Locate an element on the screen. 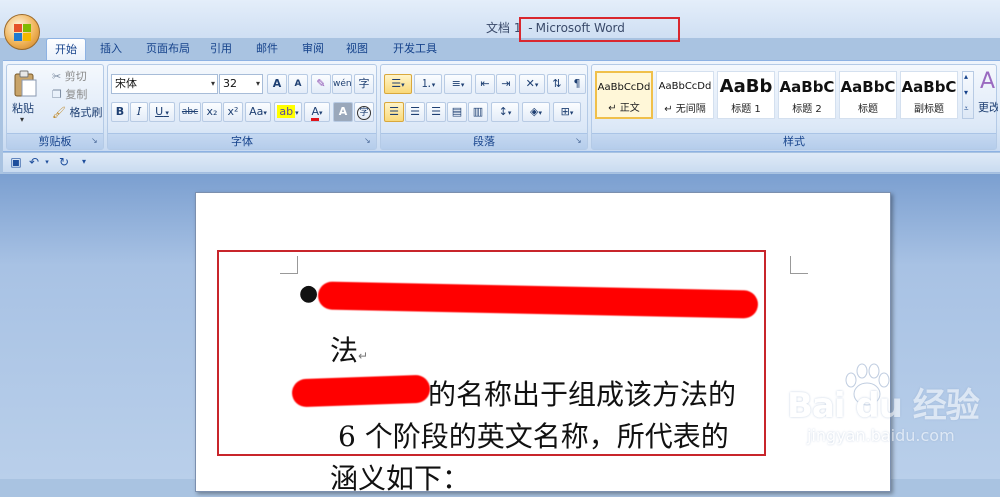  tab-references: 引用 is located at coordinates (221, 49).